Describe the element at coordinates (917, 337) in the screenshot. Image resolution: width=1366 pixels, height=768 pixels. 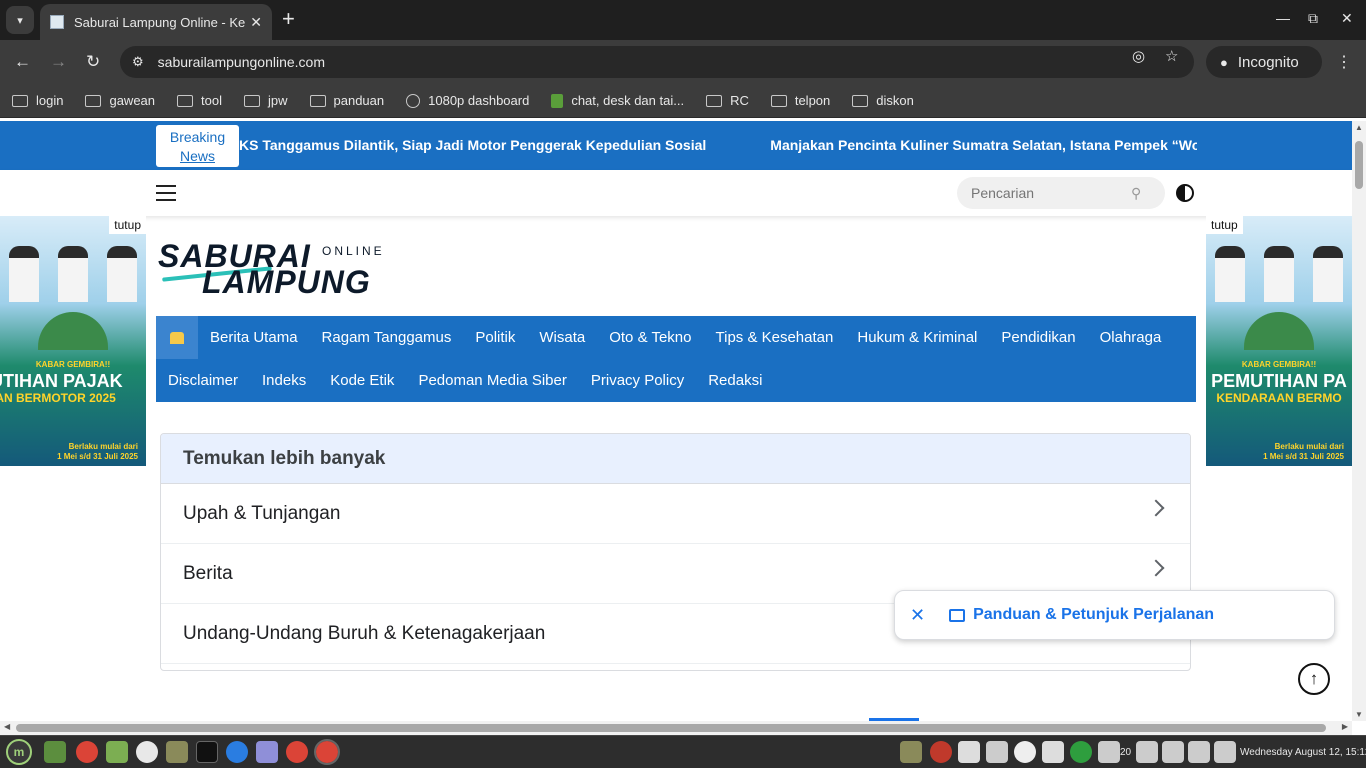
I see `nav-item-hukum-kriminal: Hukum & Kriminal` at that location.